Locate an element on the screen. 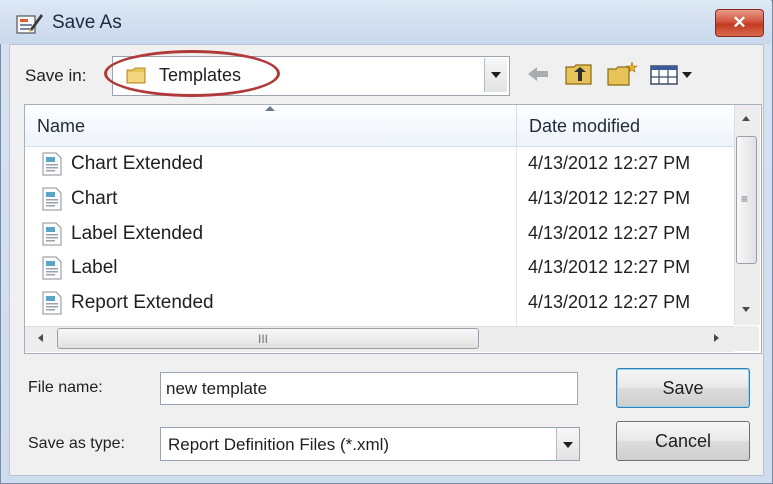  scroll-grip-icon: III is located at coordinates (263, 339).